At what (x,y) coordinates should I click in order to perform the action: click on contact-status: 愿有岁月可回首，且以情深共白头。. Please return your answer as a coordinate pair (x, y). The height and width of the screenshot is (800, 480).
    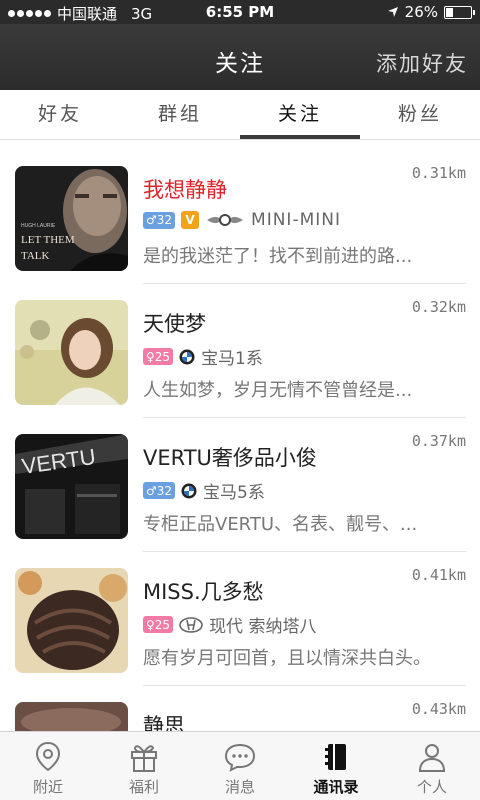
    Looking at the image, I should click on (287, 658).